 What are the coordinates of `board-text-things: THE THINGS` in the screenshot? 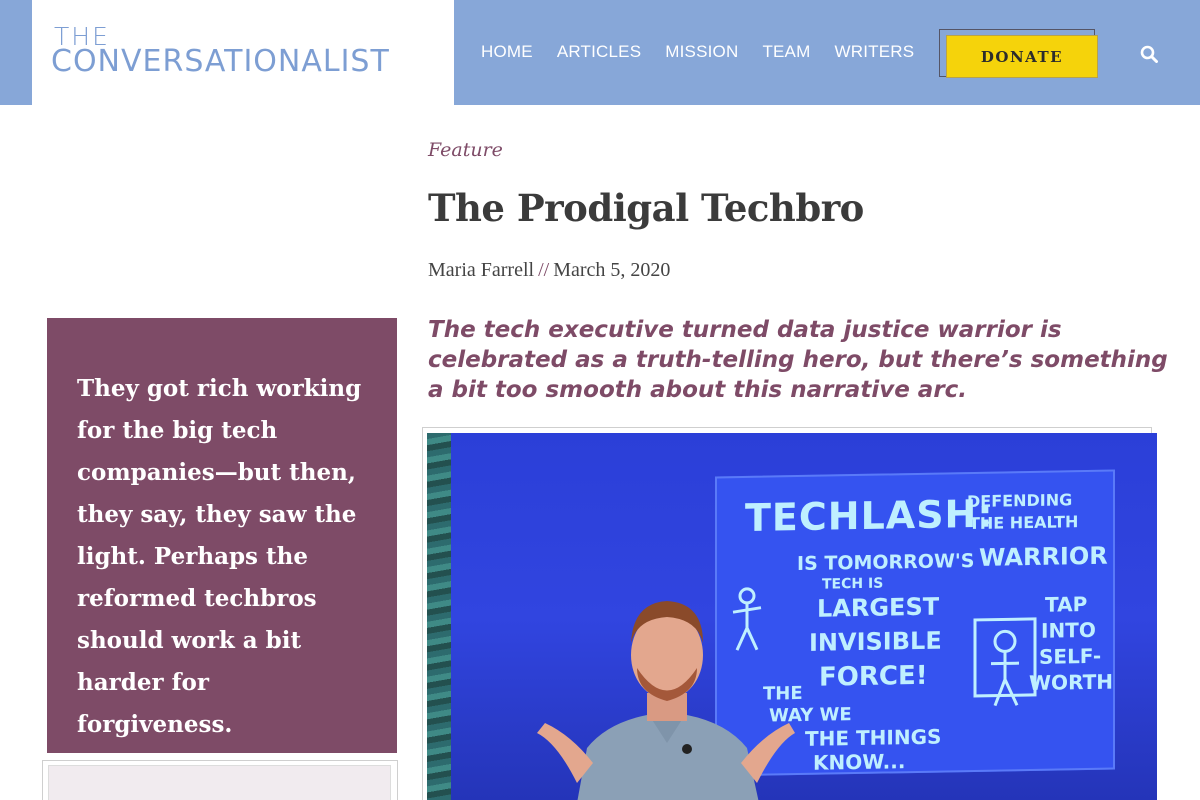 It's located at (873, 737).